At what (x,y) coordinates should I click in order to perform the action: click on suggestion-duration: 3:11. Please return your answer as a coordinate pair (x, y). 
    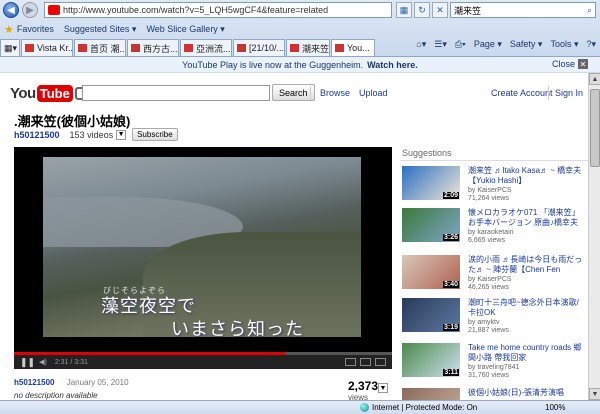
    Looking at the image, I should click on (451, 372).